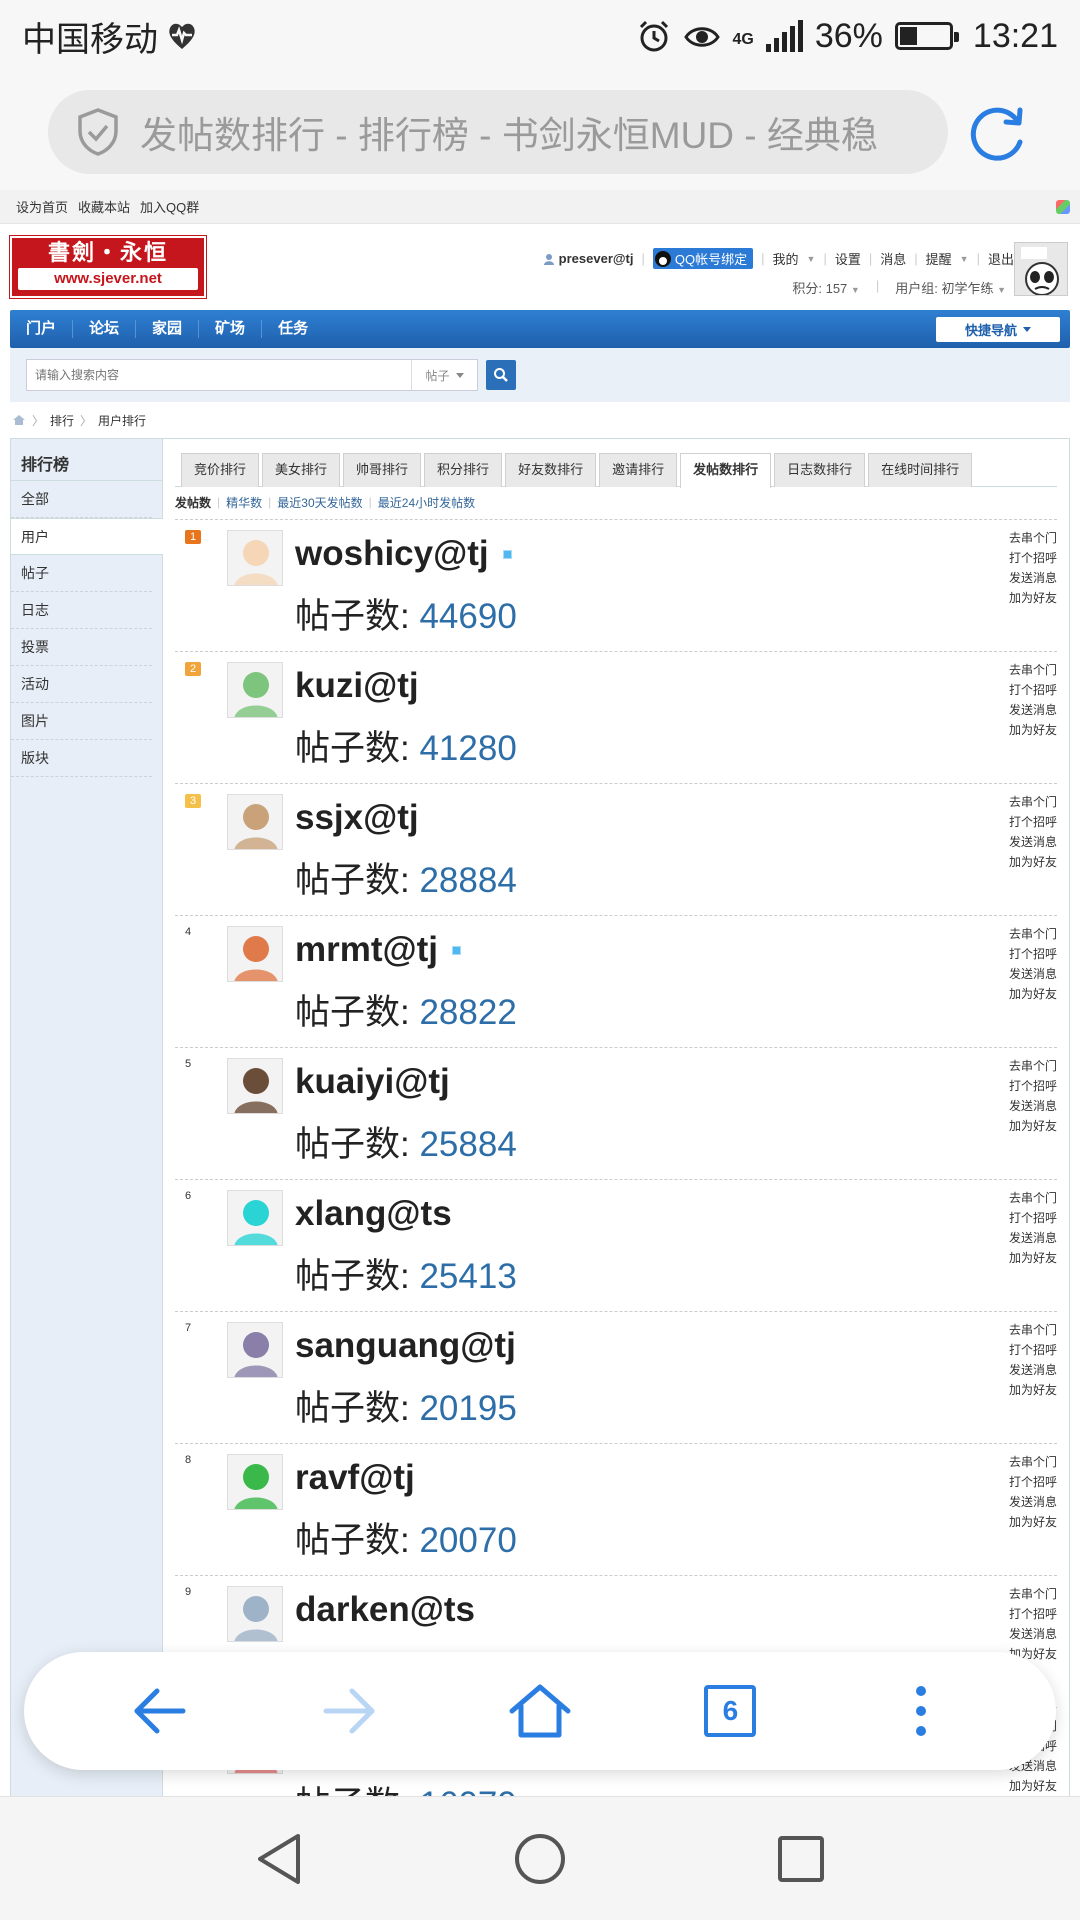 Image resolution: width=1080 pixels, height=1920 pixels. Describe the element at coordinates (105, 329) in the screenshot. I see `nav-forum: 论坛` at that location.